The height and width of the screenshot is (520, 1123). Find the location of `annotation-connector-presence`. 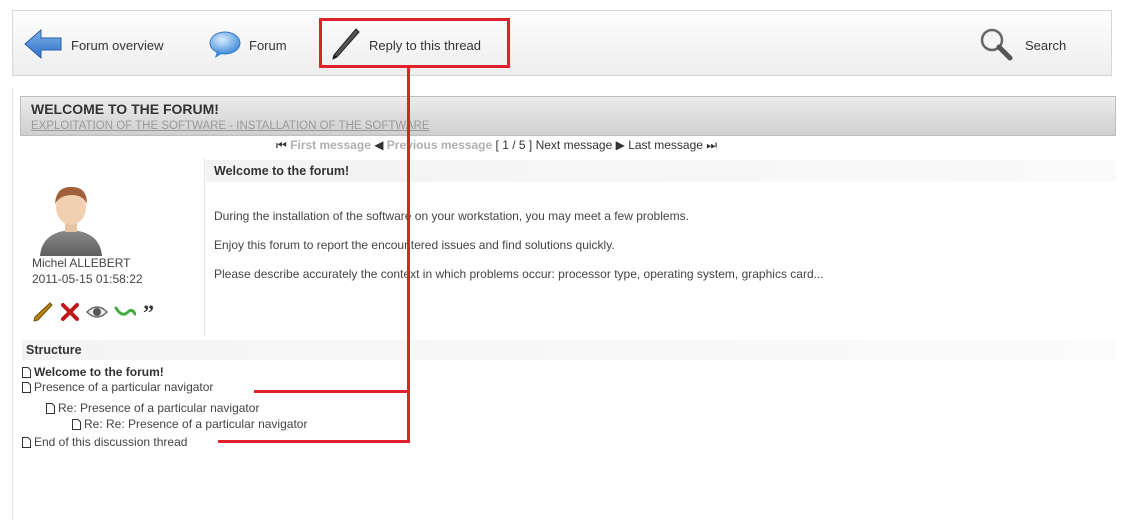

annotation-connector-presence is located at coordinates (332, 391).